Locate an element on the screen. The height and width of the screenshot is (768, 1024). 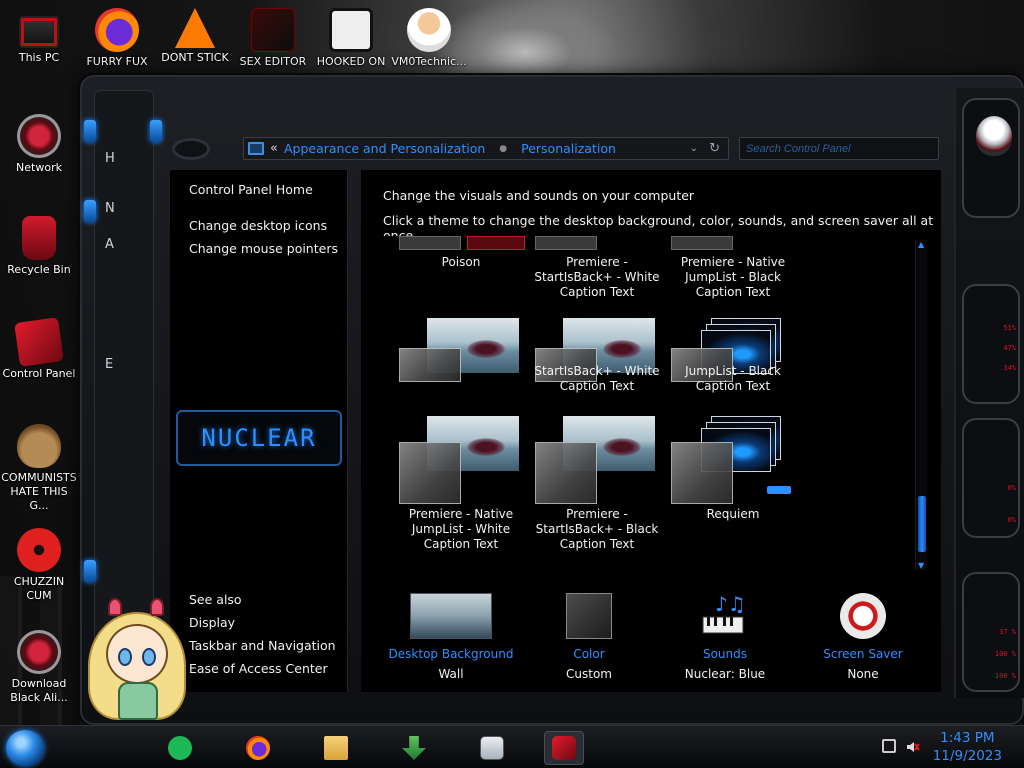
system-clock: 1:43 PM 11/9/2023 is located at coordinates (967, 747).